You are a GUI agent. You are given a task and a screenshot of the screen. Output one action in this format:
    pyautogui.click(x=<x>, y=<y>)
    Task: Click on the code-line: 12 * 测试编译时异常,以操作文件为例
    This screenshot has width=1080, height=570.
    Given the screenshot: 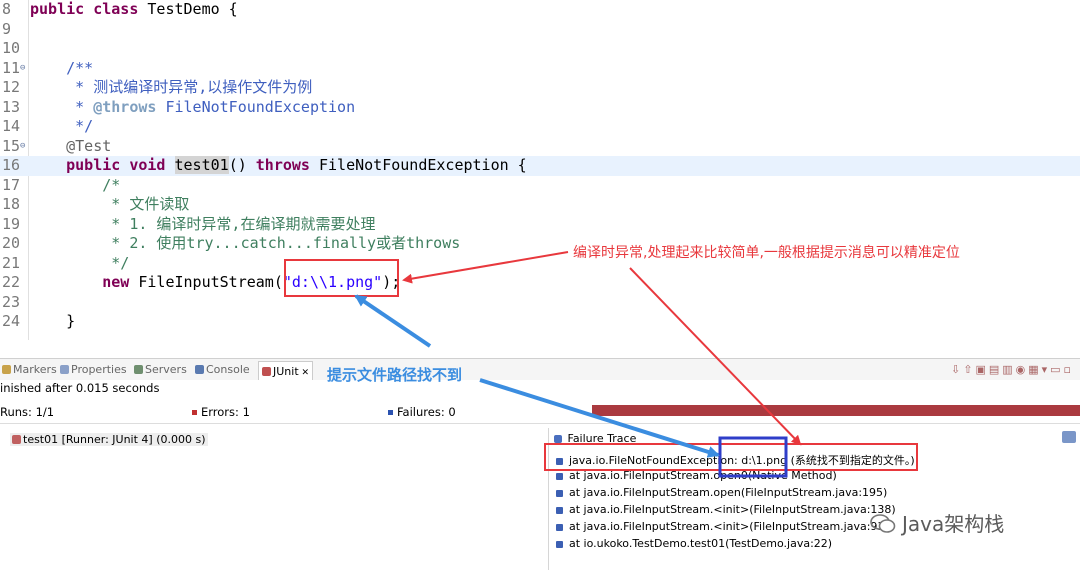 What is the action you would take?
    pyautogui.click(x=540, y=88)
    